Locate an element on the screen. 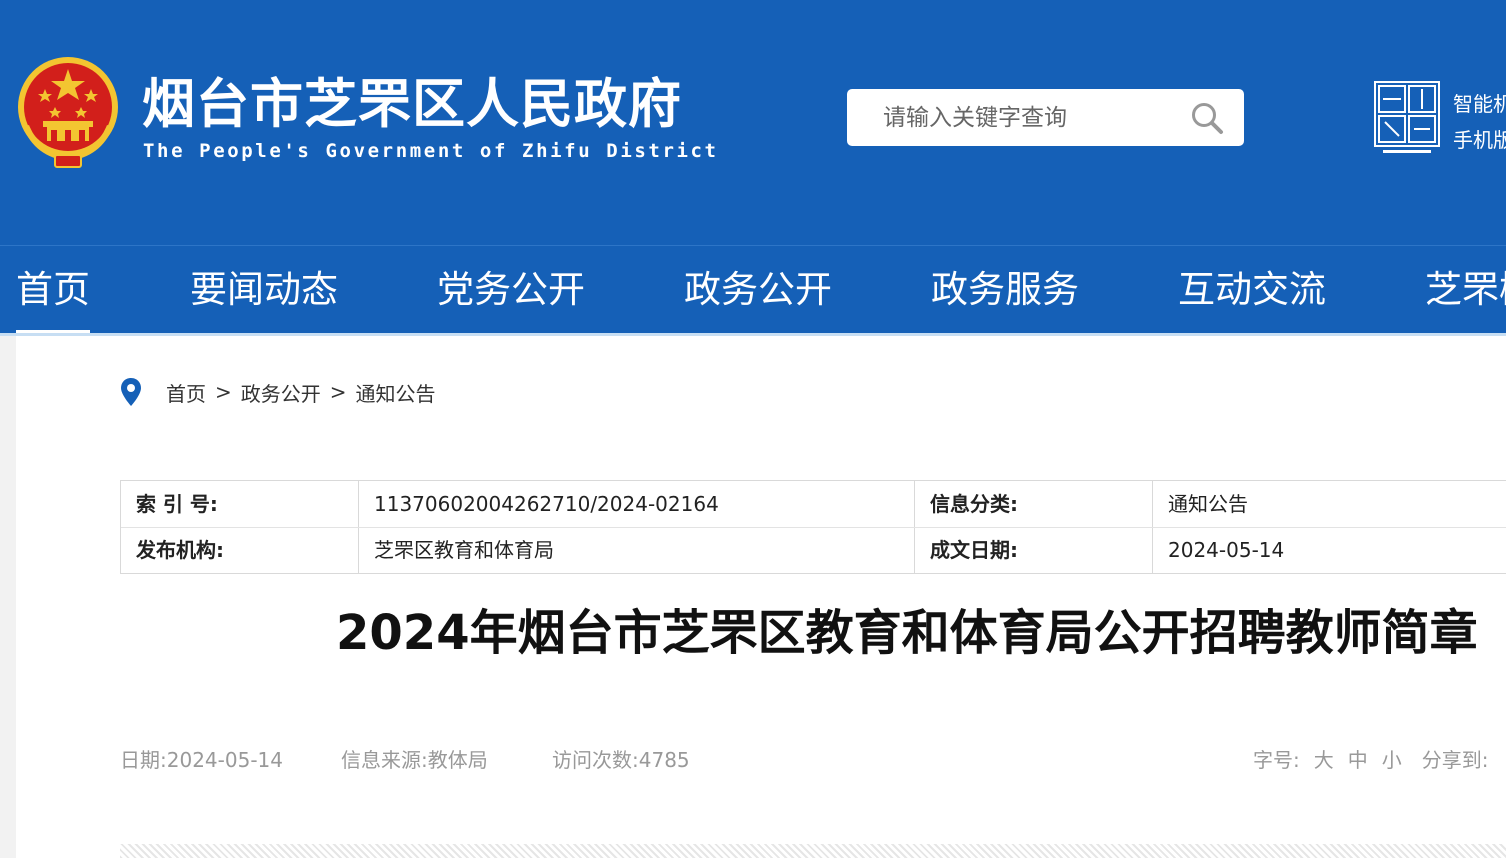 The width and height of the screenshot is (1506, 858). location-pin-icon is located at coordinates (131, 392).